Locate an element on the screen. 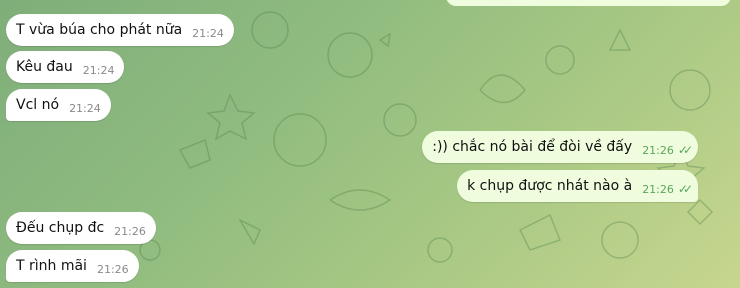  message-bubble-incoming: Vcl nó 21:24 is located at coordinates (58, 105).